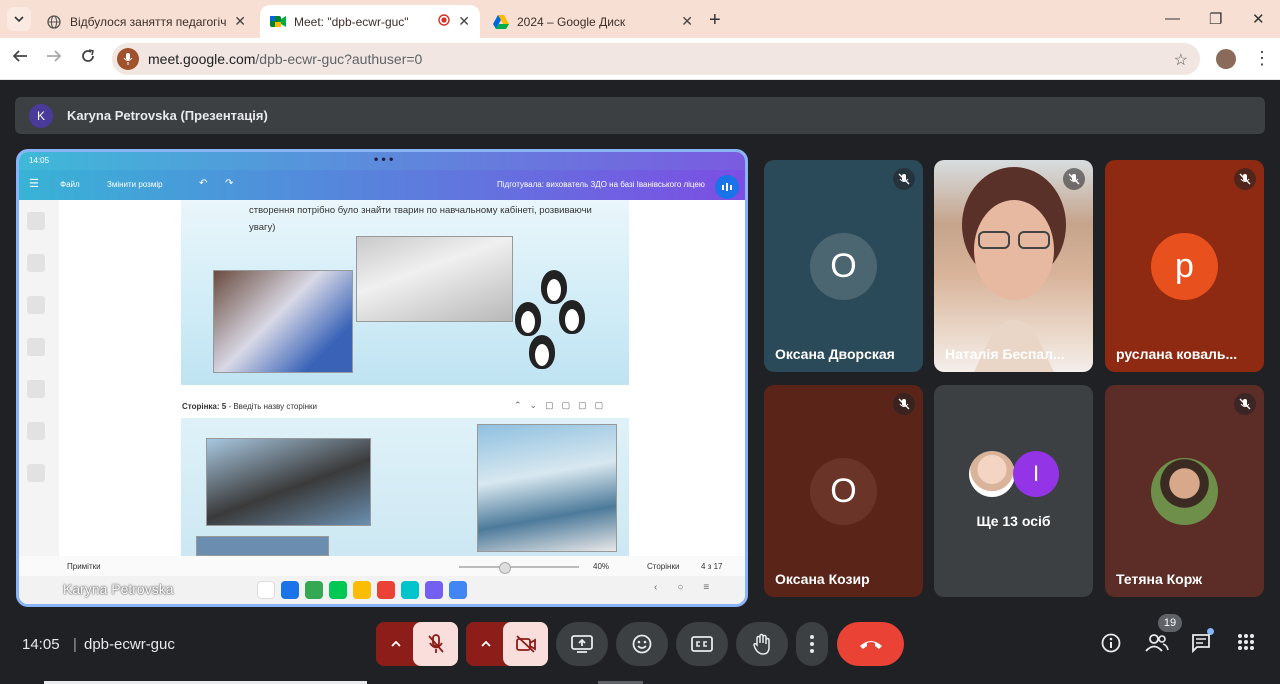  Describe the element at coordinates (128, 59) in the screenshot. I see `site-mic-icon` at that location.